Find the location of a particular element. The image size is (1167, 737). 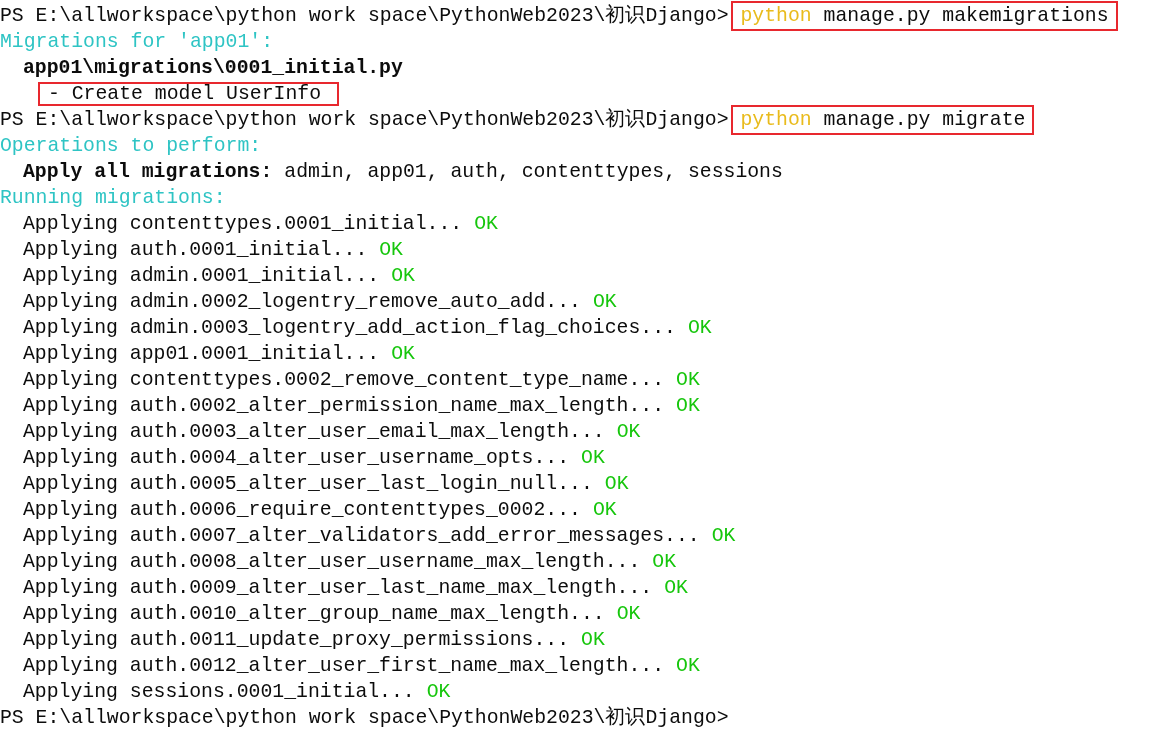

heading-text: Operations to perform: is located at coordinates (131, 146).